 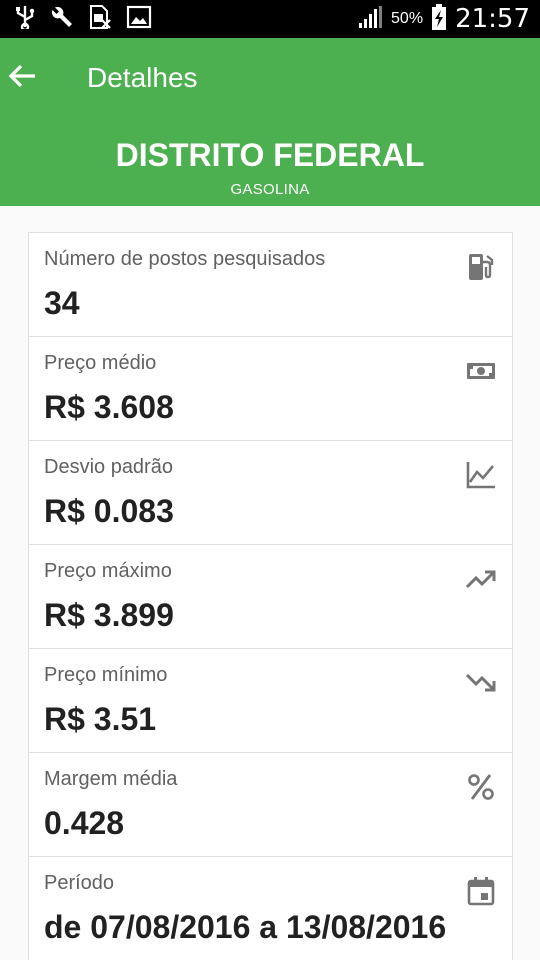 I want to click on wrench-icon, so click(x=62, y=19).